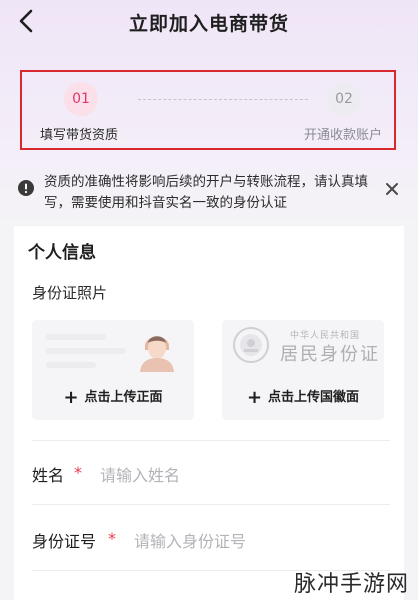 This screenshot has height=600, width=418. Describe the element at coordinates (113, 397) in the screenshot. I see `upload-front-label: + 点击上传正面` at that location.